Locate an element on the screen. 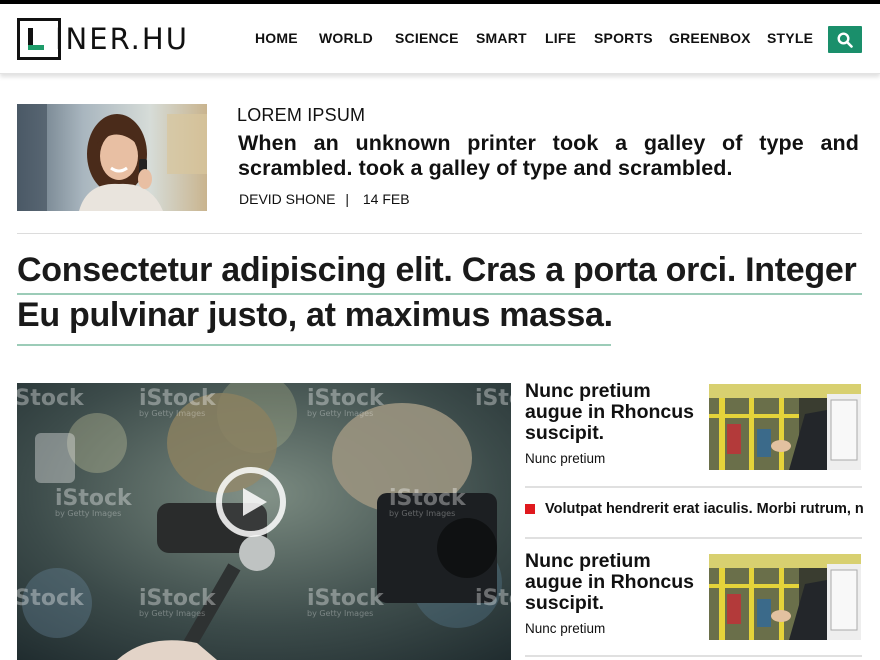 This screenshot has width=880, height=660. logo-mark is located at coordinates (39, 39).